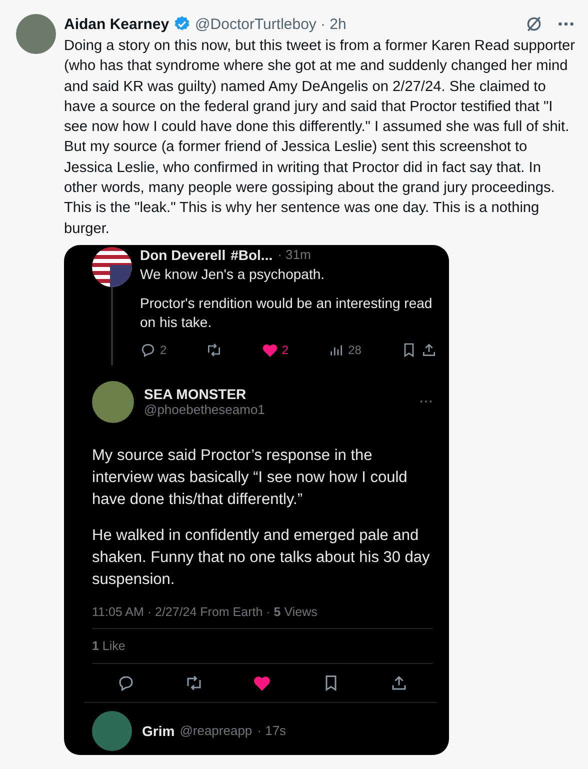  What do you see at coordinates (109, 645) in the screenshot?
I see `like-count: 1 Like` at bounding box center [109, 645].